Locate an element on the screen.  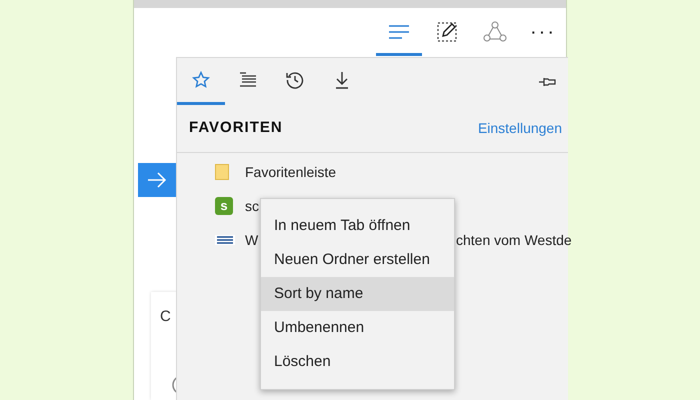
folder-icon is located at coordinates (222, 172).